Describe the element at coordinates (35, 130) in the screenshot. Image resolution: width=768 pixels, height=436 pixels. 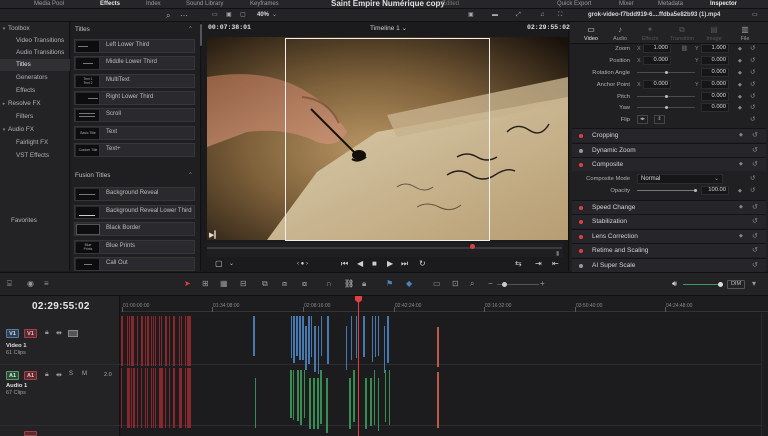
I see `toolbox-item-audio-fx: ▾ Audio FX` at that location.